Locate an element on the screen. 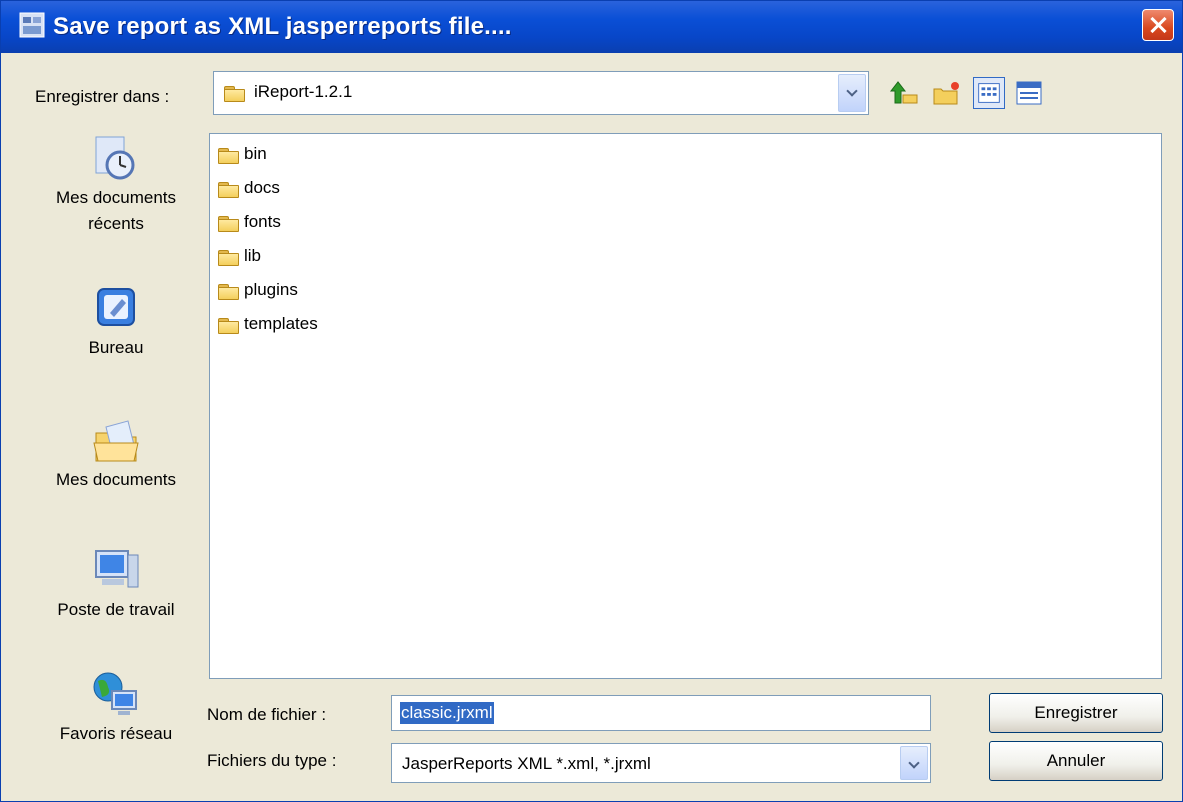 Image resolution: width=1183 pixels, height=802 pixels. list-view-icon is located at coordinates (989, 93).